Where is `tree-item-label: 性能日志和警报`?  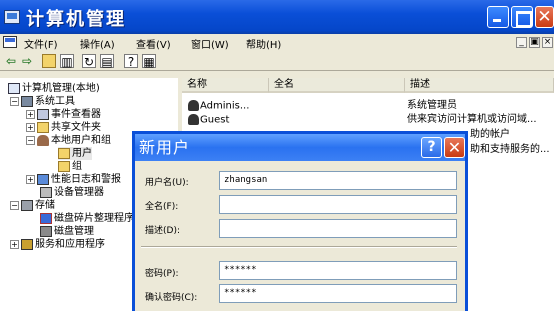 tree-item-label: 性能日志和警报 is located at coordinates (86, 179).